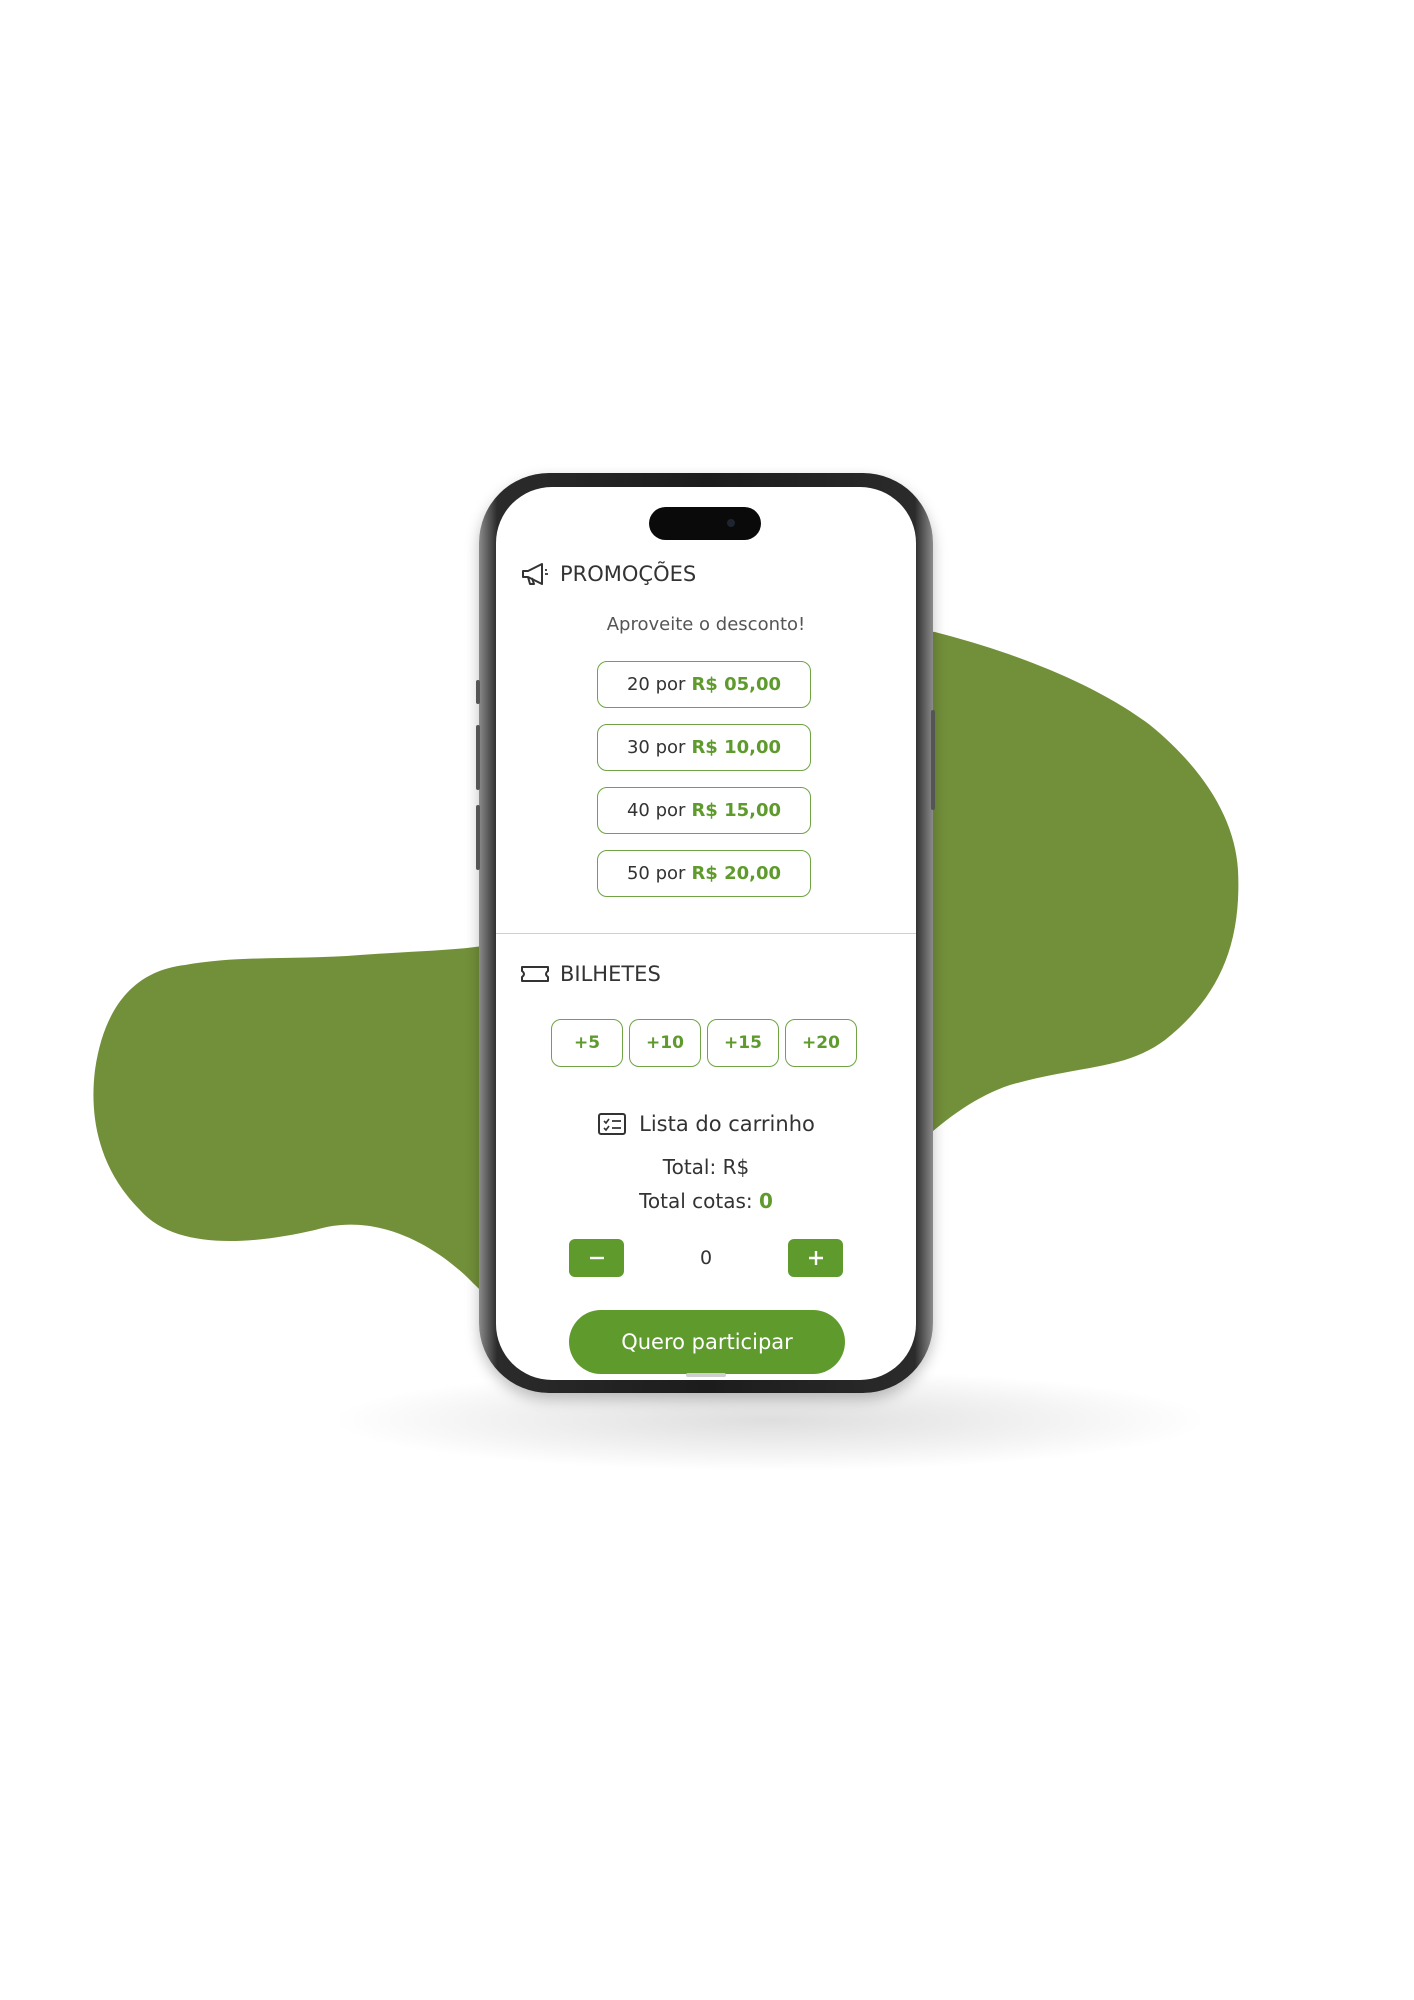 The width and height of the screenshot is (1414, 2000). What do you see at coordinates (587, 1043) in the screenshot?
I see `add-5-button: +5` at bounding box center [587, 1043].